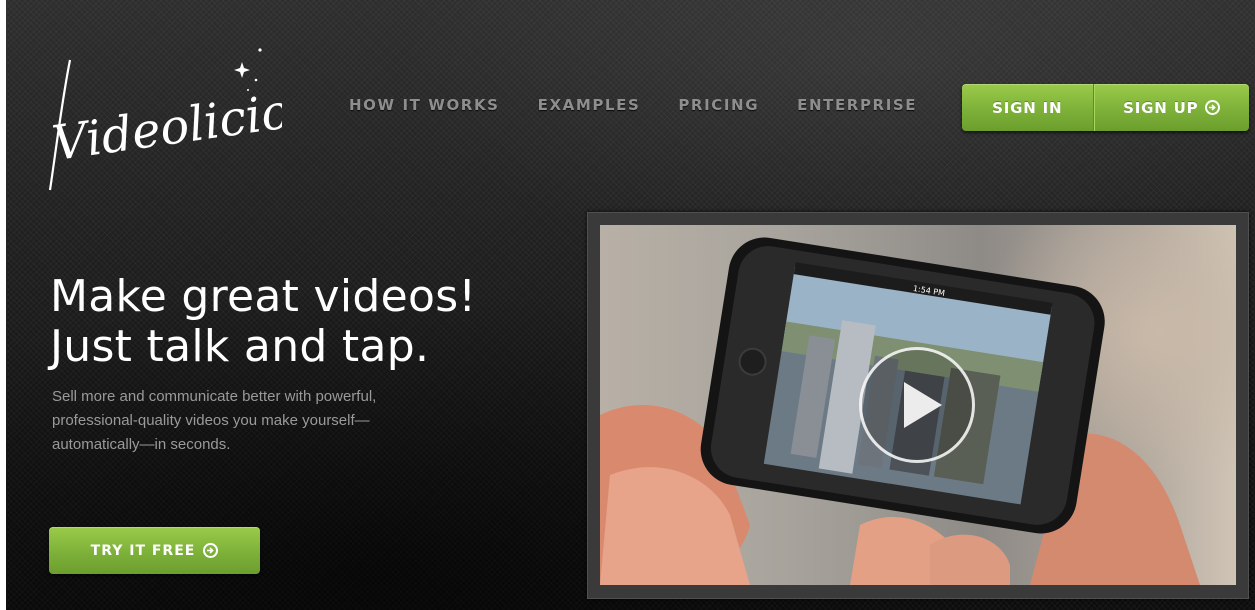 Image resolution: width=1255 pixels, height=610 pixels. What do you see at coordinates (589, 105) in the screenshot?
I see `nav-examples: EXAMPLES` at bounding box center [589, 105].